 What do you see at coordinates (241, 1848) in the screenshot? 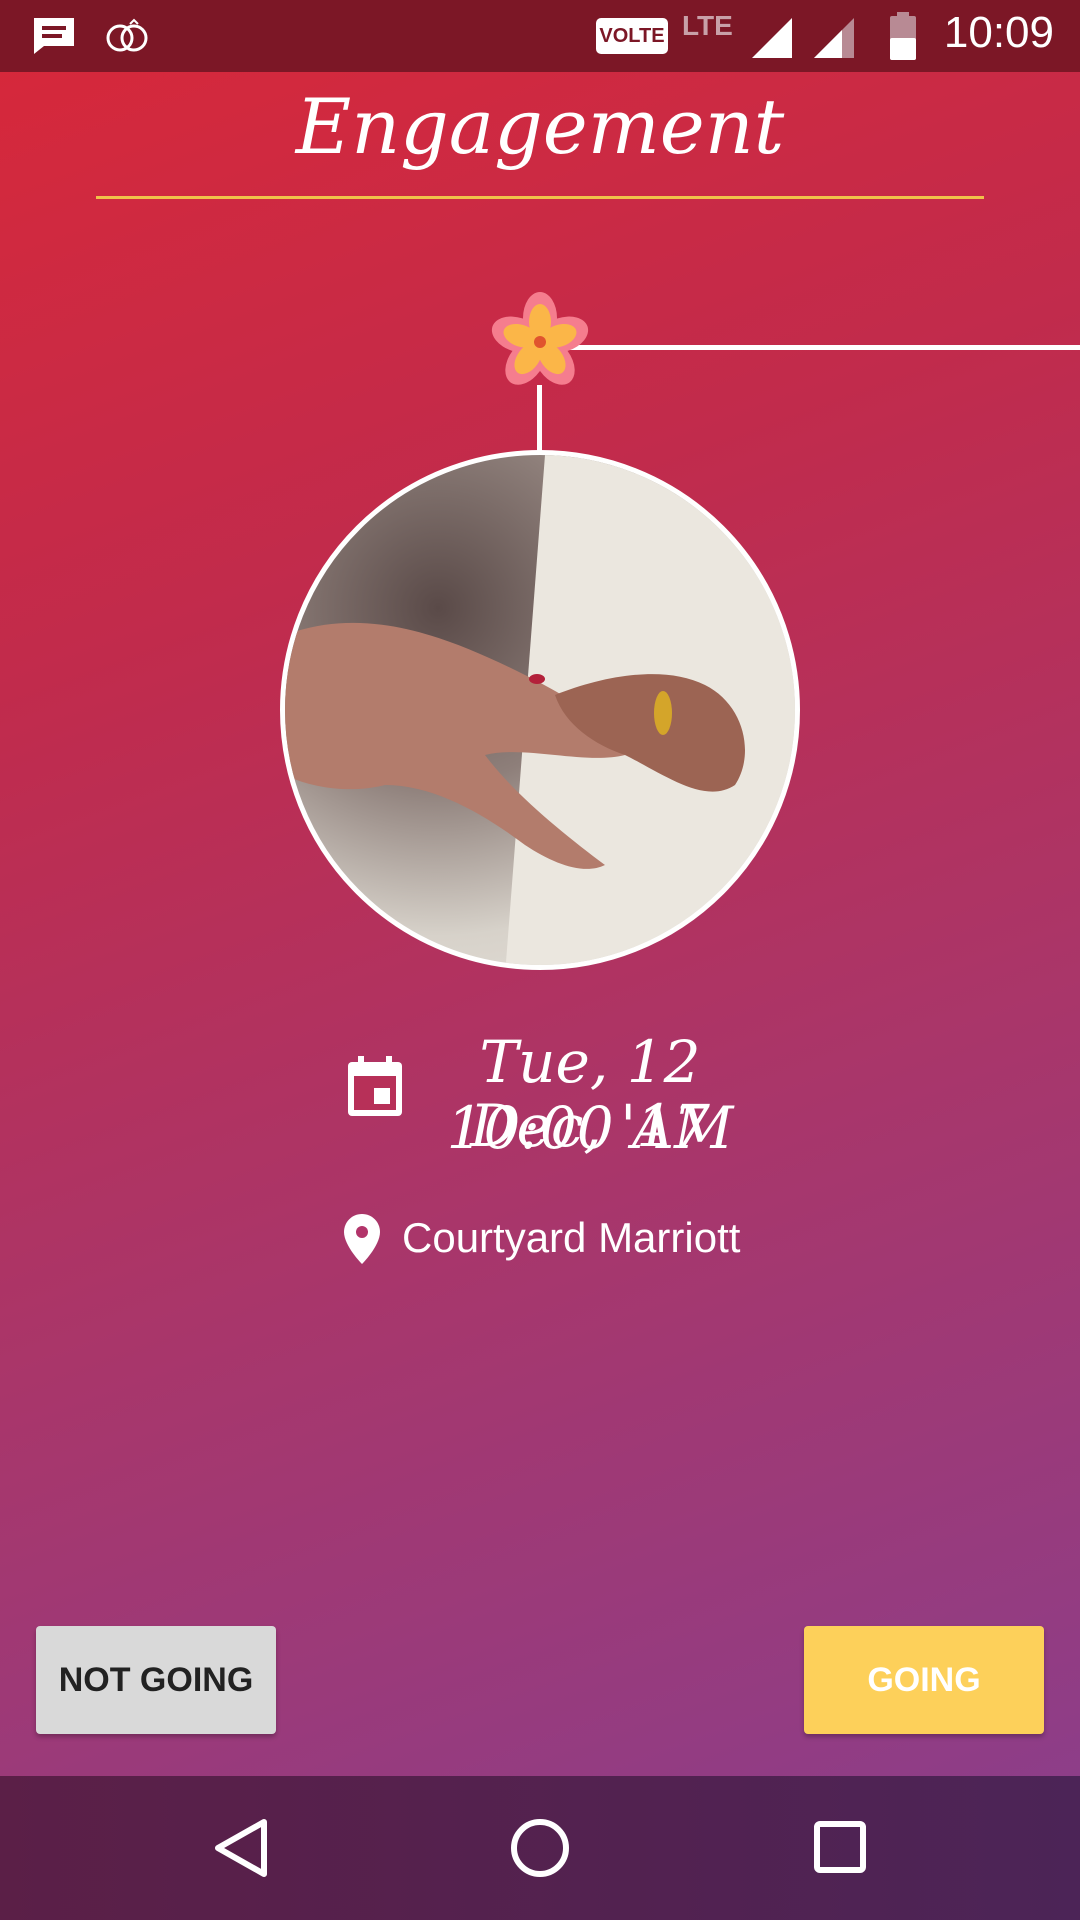
I see `back-icon` at bounding box center [241, 1848].